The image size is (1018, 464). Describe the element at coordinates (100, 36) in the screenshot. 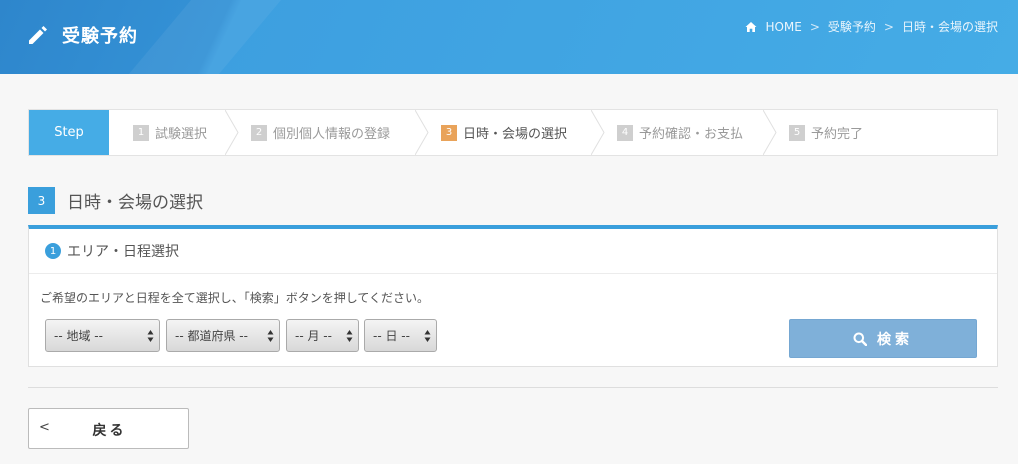

I see `page-title: 受験予約` at that location.